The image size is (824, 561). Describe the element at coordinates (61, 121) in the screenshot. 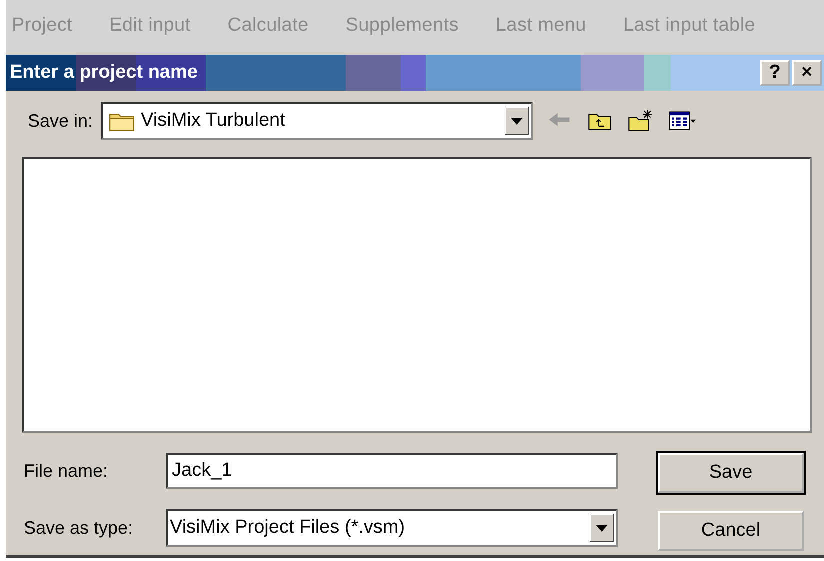

I see `field-label: Save in:` at that location.